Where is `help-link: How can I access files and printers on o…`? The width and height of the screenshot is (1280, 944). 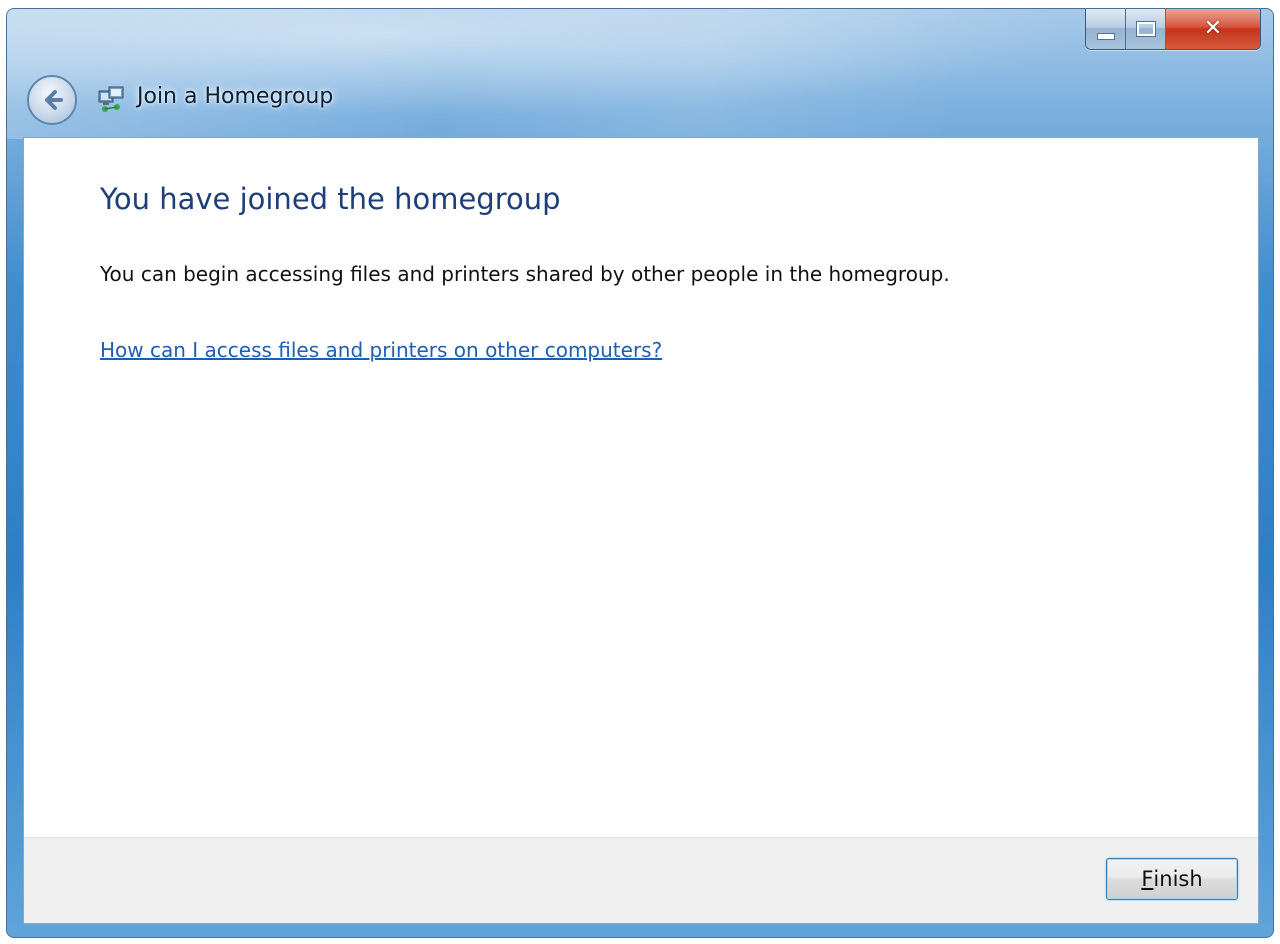
help-link: How can I access files and printers on o… is located at coordinates (381, 350).